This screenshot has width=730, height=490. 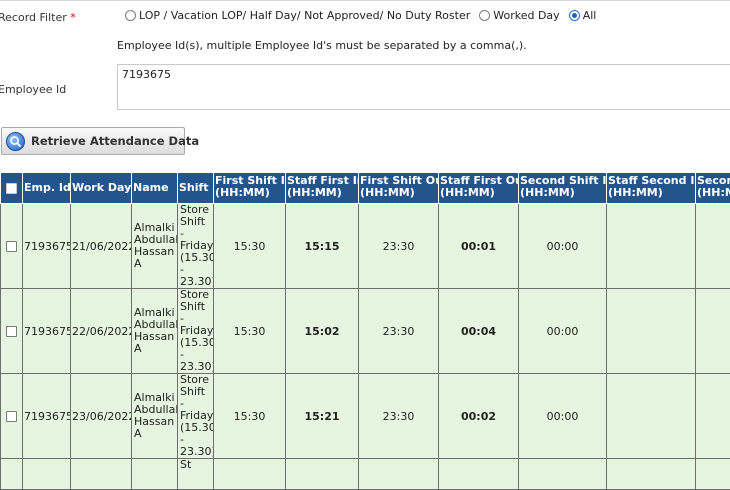 What do you see at coordinates (101, 416) in the screenshot?
I see `work-day-cell: 23/06/2022` at bounding box center [101, 416].